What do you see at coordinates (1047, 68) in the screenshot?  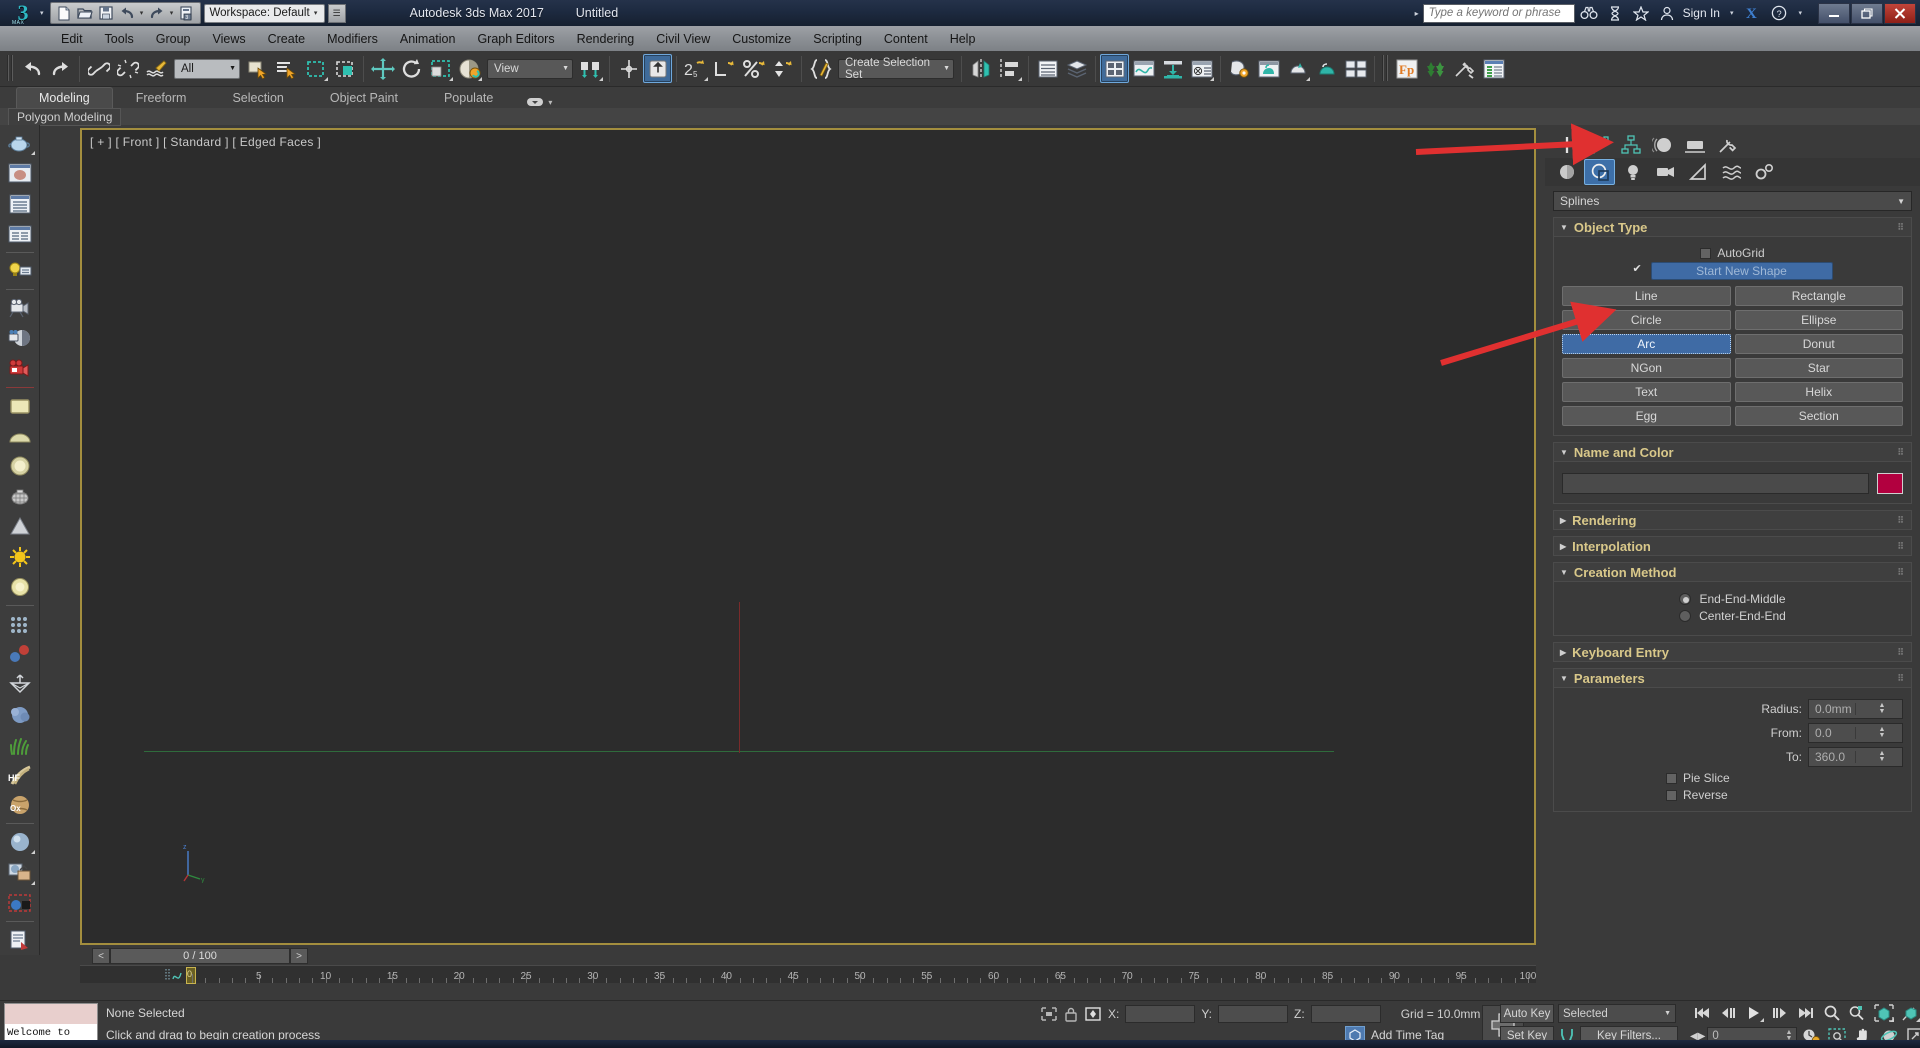 I see `layer-explorer-icon` at bounding box center [1047, 68].